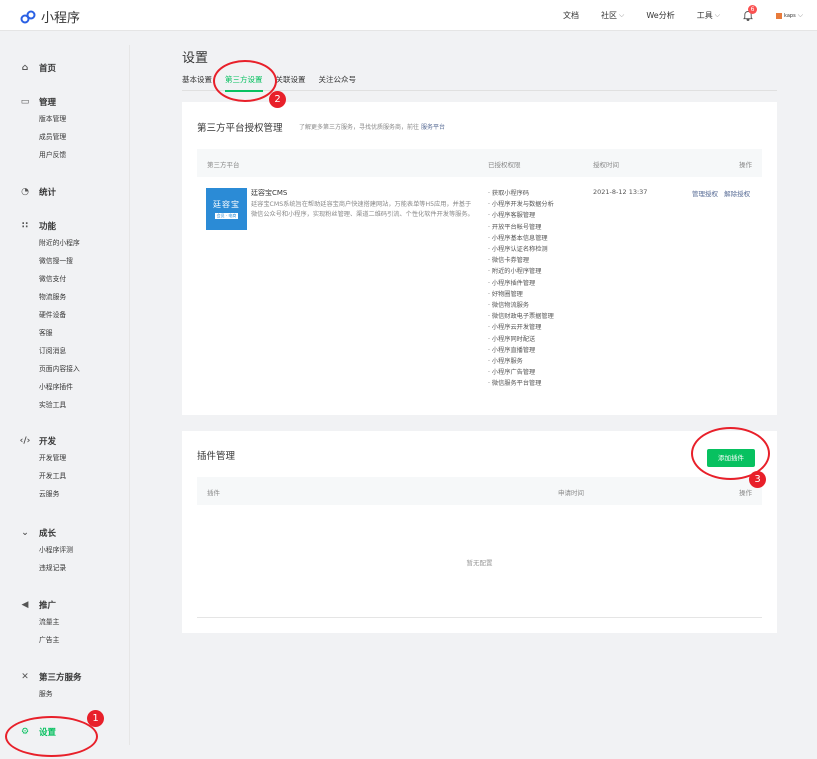  What do you see at coordinates (571, 493) in the screenshot?
I see `col-apply-time: 申请时间` at bounding box center [571, 493].